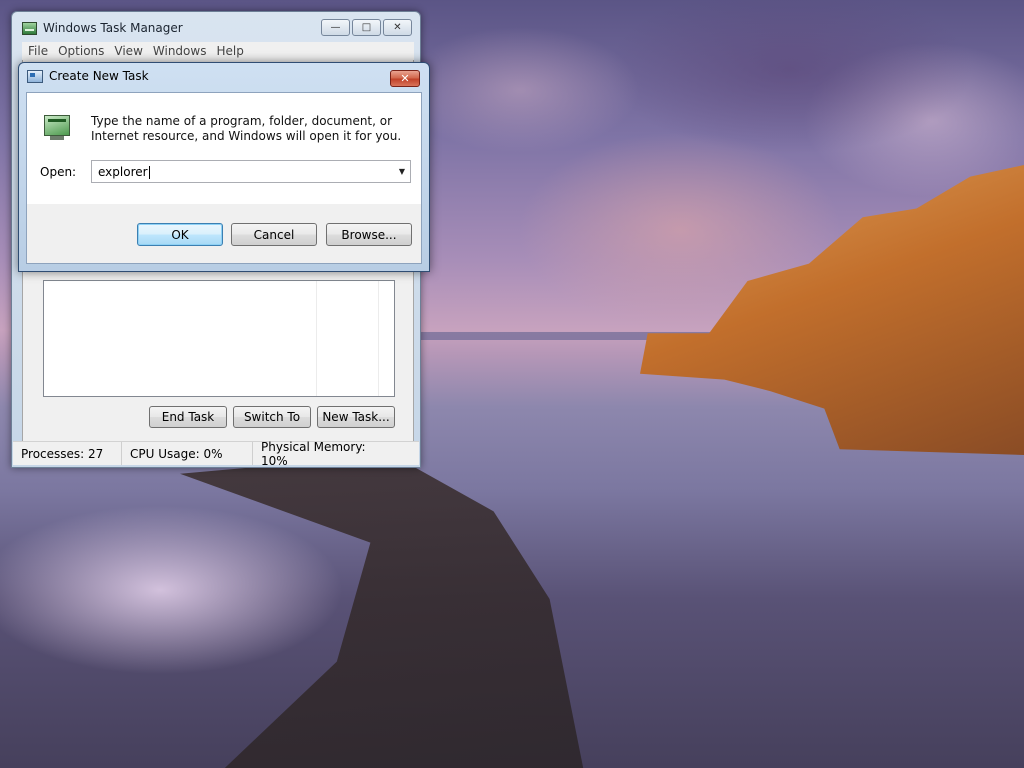 This screenshot has width=1024, height=768. Describe the element at coordinates (83, 51) in the screenshot. I see `menu-options: Options` at that location.